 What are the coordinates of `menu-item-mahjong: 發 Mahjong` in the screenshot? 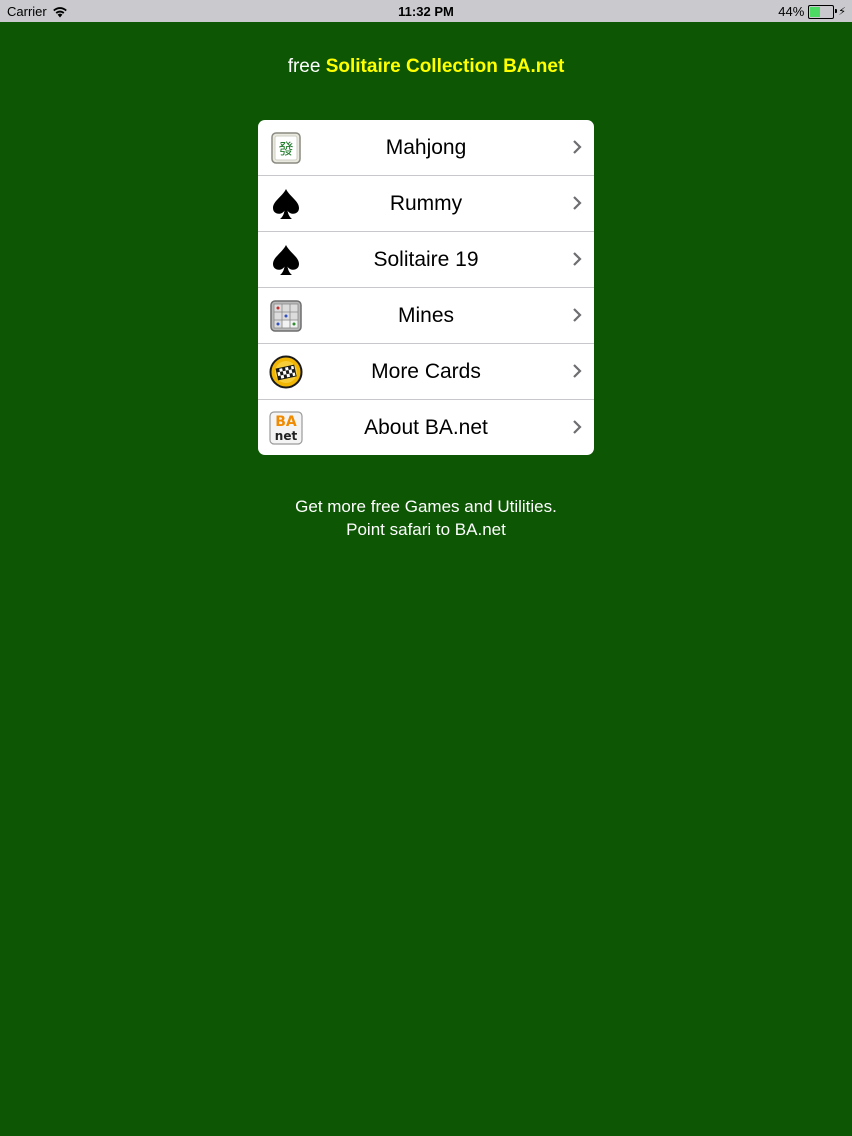 It's located at (426, 148).